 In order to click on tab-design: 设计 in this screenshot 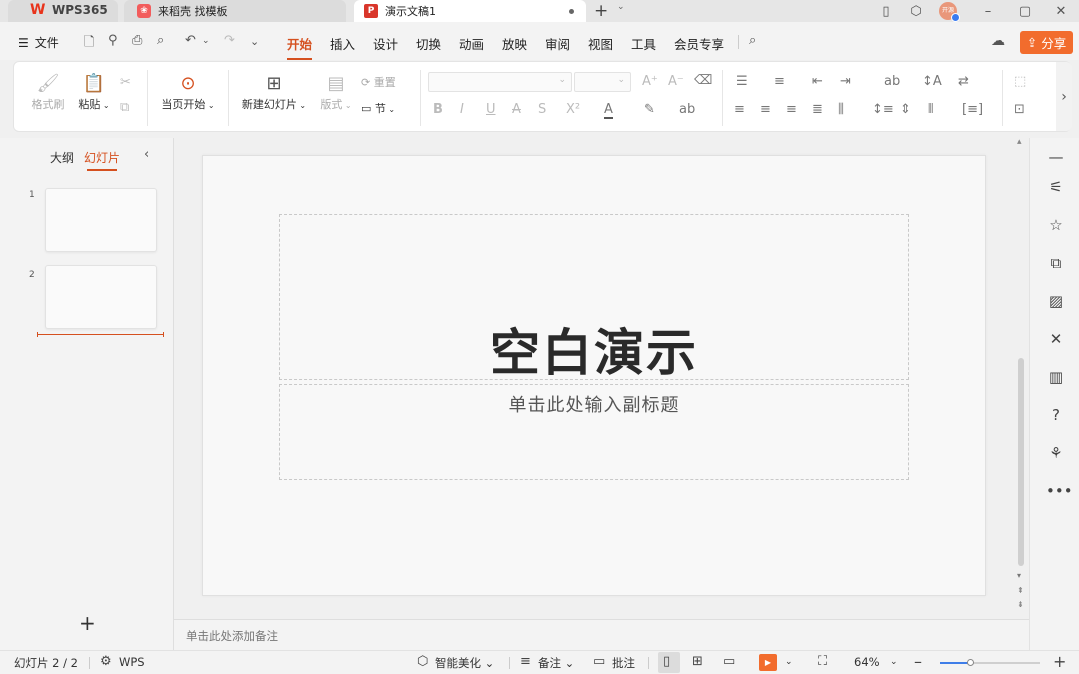, I will do `click(385, 43)`.